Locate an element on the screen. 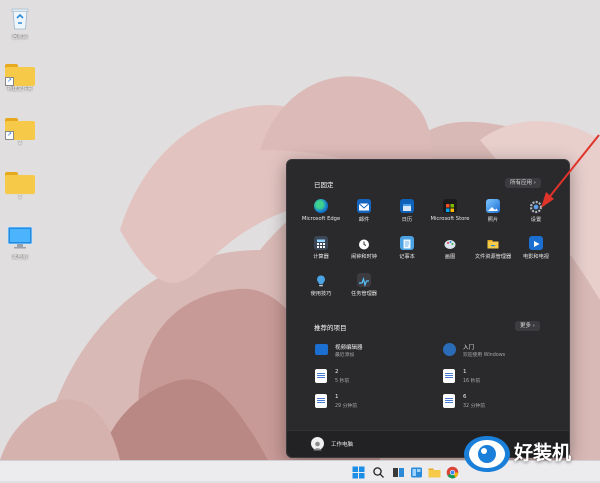 The width and height of the screenshot is (600, 483). user-account-button: 工作电脑 is located at coordinates (351, 444).